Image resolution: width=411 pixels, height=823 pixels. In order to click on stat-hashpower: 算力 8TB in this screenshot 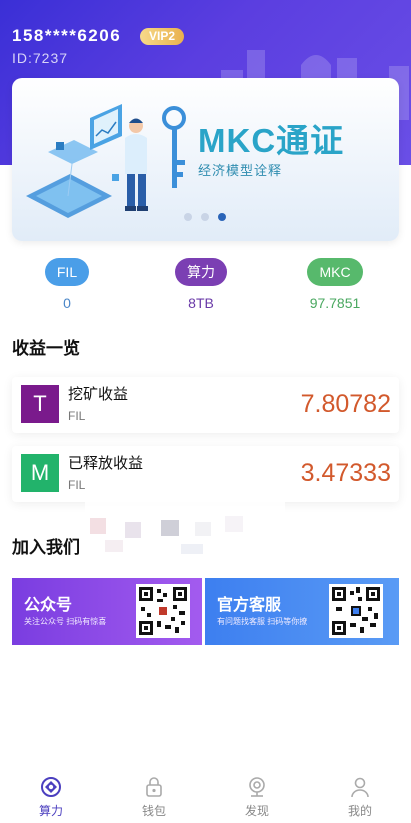, I will do `click(201, 284)`.